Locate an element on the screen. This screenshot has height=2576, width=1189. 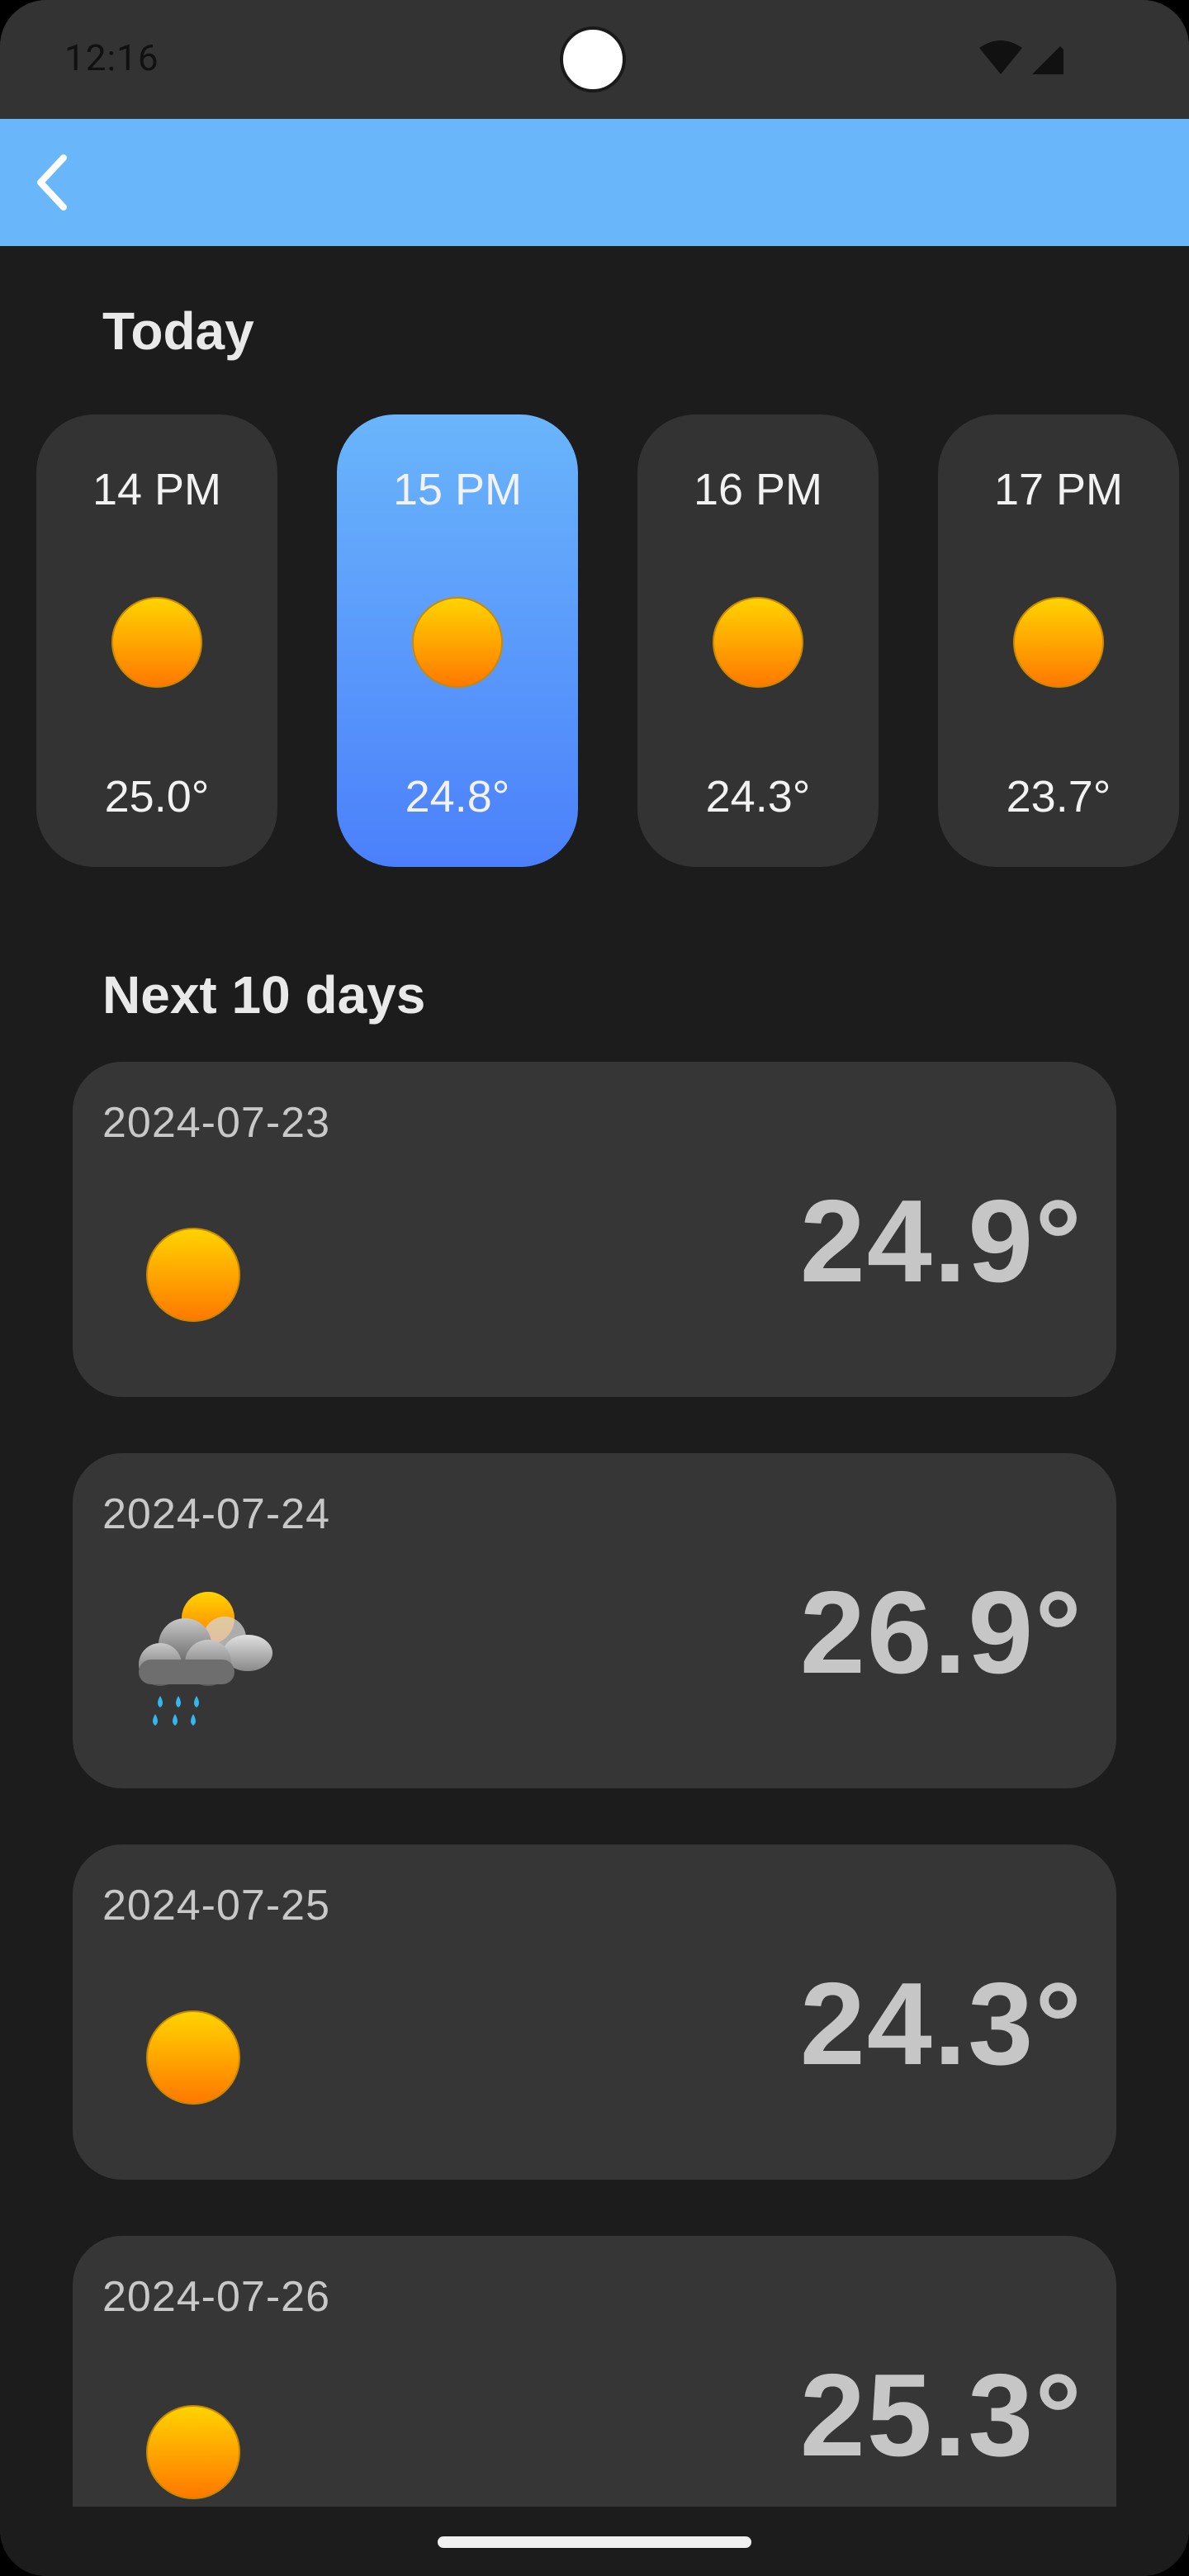
camera-cutout is located at coordinates (593, 59).